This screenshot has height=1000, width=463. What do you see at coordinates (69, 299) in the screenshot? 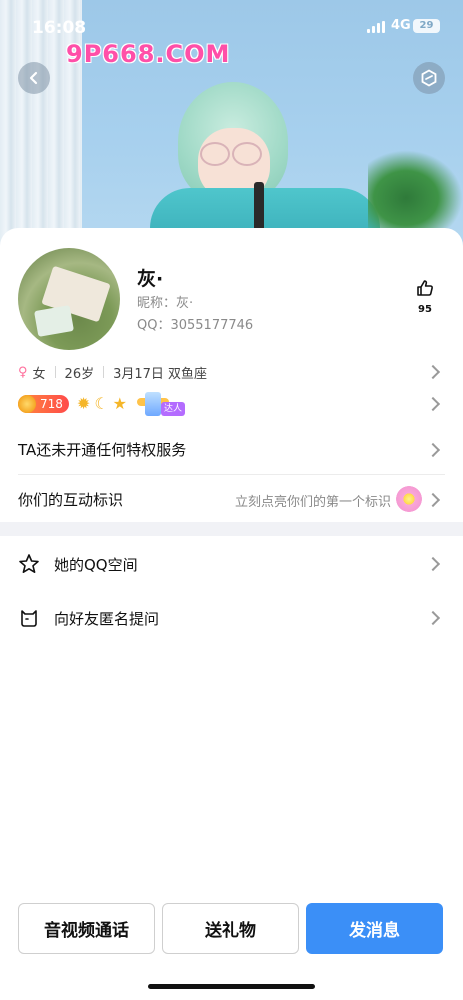
I see `avatar` at bounding box center [69, 299].